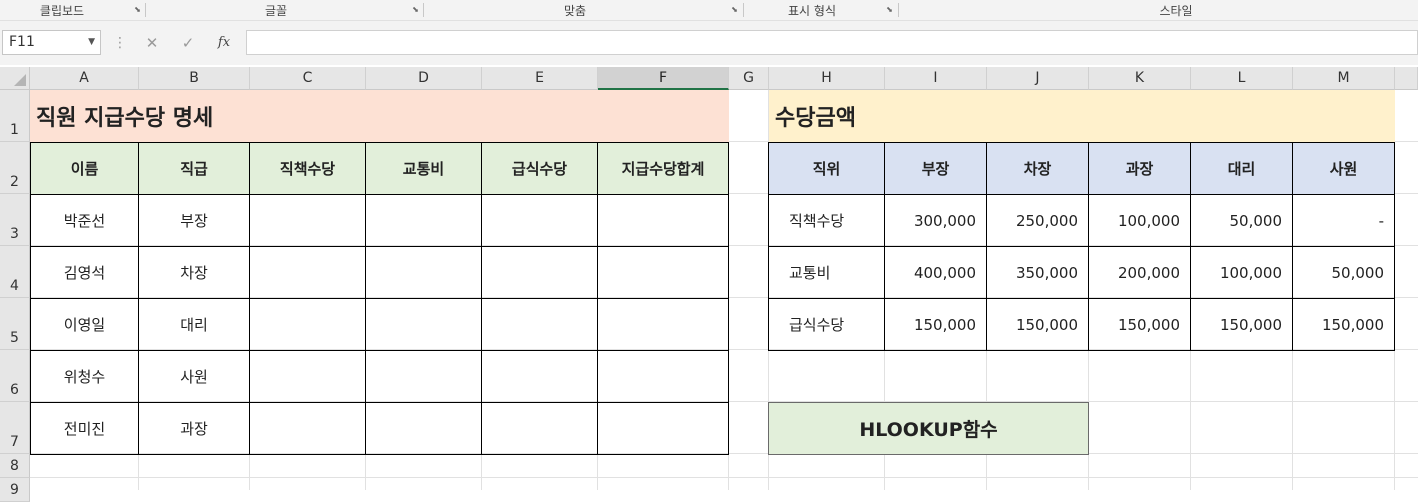 The width and height of the screenshot is (1418, 502). Describe the element at coordinates (1241, 168) in the screenshot. I see `right-header-rank: 대리` at that location.